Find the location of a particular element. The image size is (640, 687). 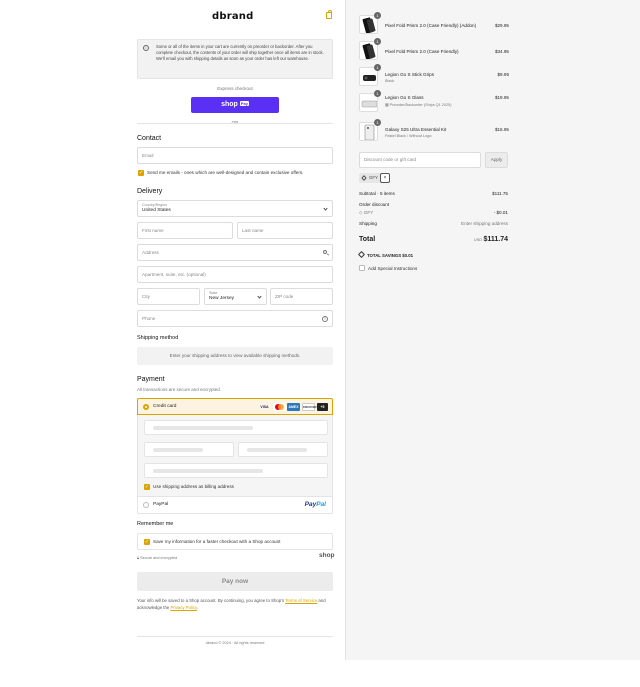

page-bottom is located at coordinates (492, 673).